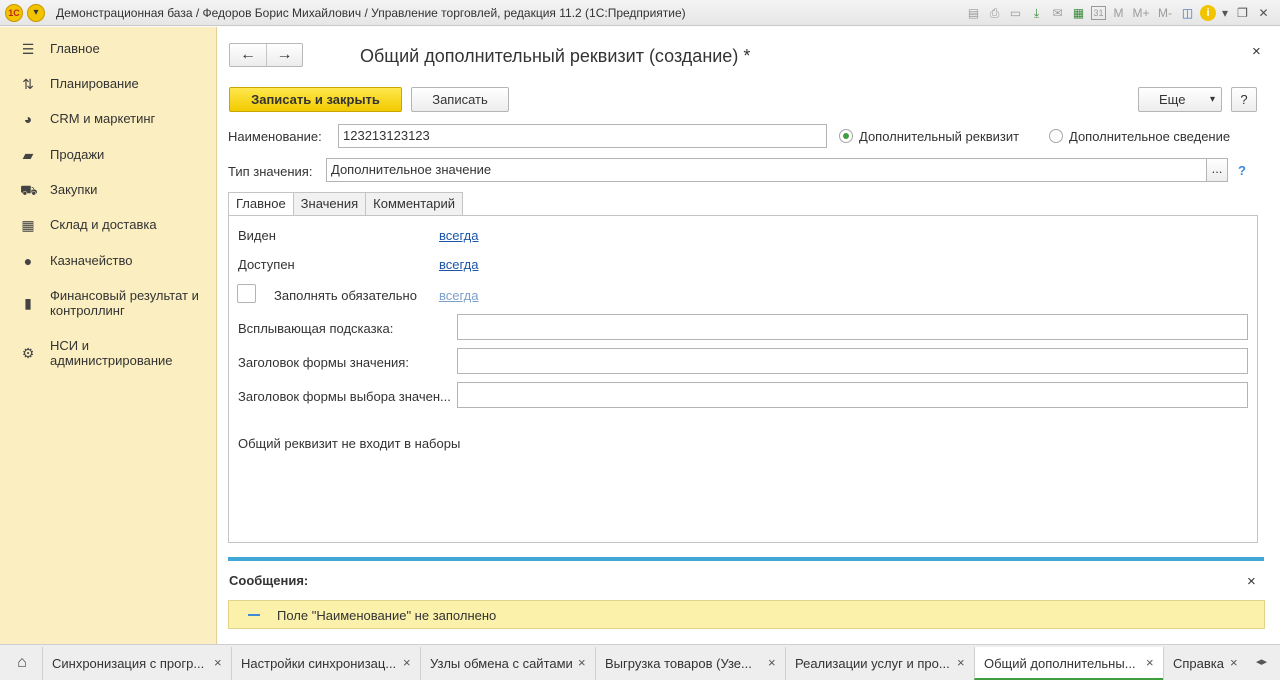 This screenshot has height=680, width=1280. I want to click on available-condition-link: всегда, so click(458, 264).